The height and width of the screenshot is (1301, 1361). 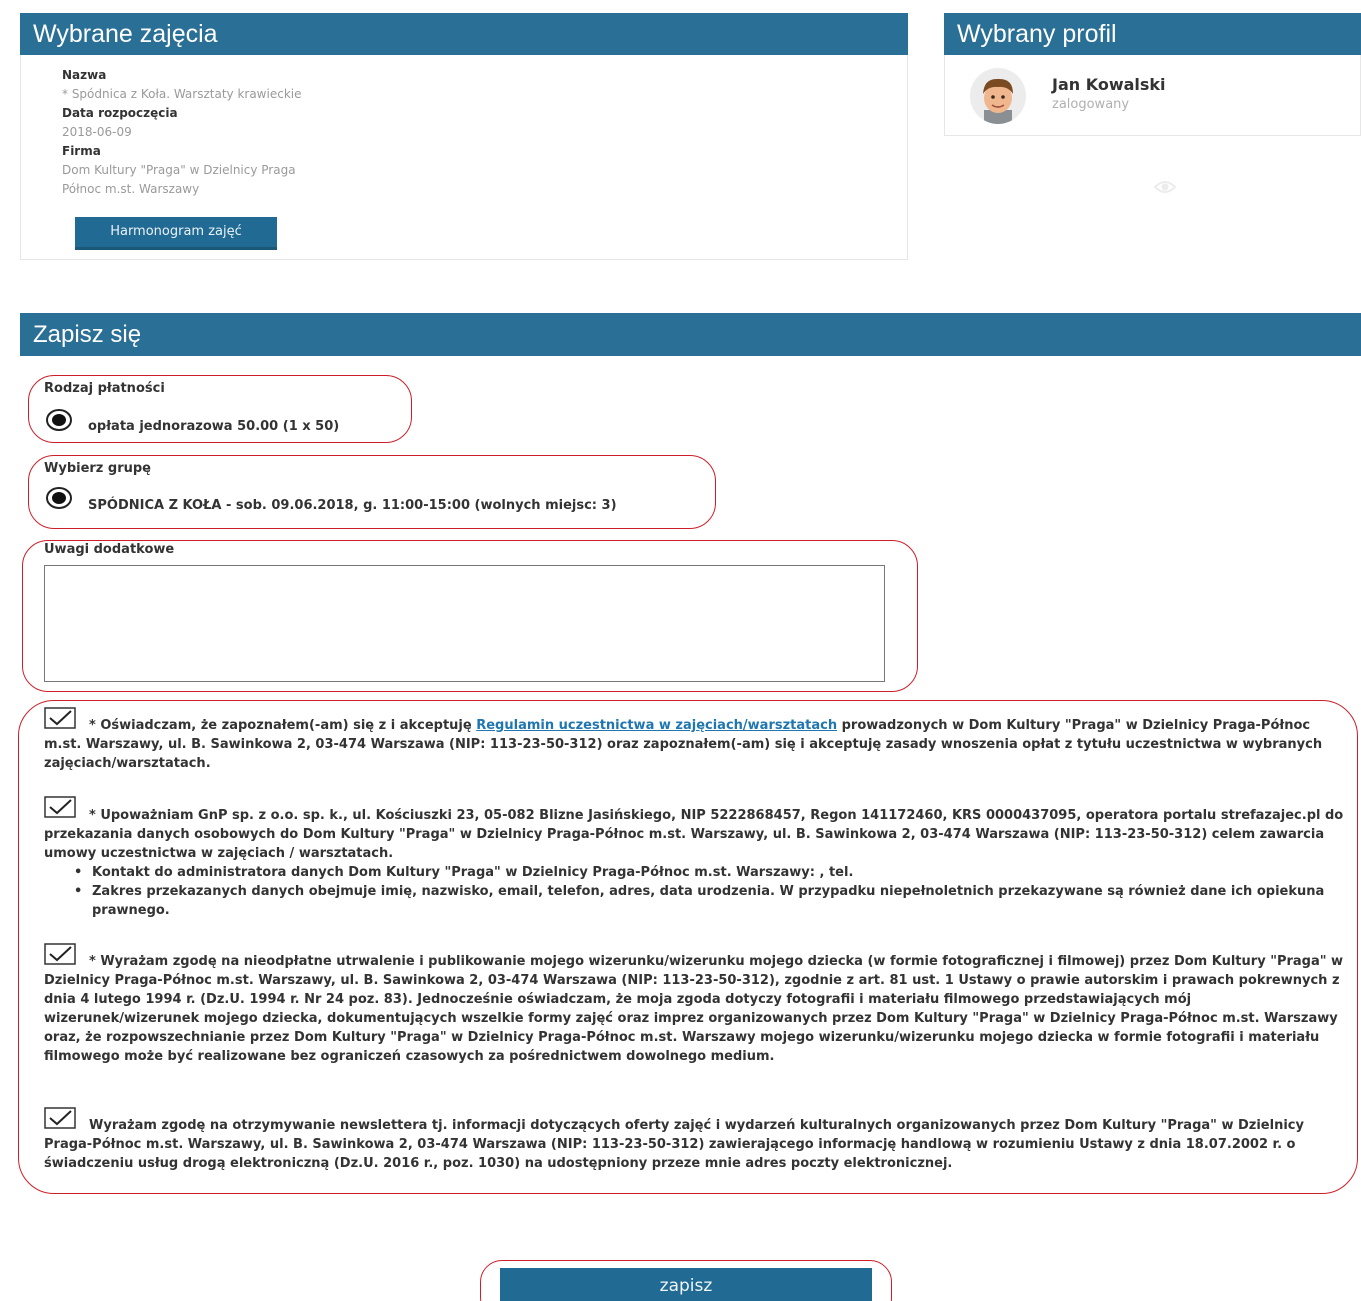 What do you see at coordinates (179, 170) in the screenshot?
I see `company-value-line1: Dom Kultury "Praga" w Dzielnicy Praga` at bounding box center [179, 170].